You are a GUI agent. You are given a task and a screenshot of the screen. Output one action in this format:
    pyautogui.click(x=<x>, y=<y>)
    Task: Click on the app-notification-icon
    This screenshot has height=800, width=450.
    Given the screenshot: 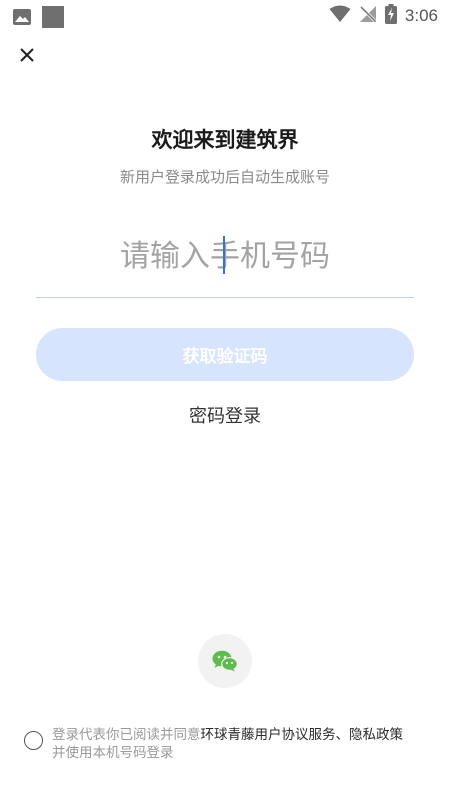 What is the action you would take?
    pyautogui.click(x=53, y=17)
    